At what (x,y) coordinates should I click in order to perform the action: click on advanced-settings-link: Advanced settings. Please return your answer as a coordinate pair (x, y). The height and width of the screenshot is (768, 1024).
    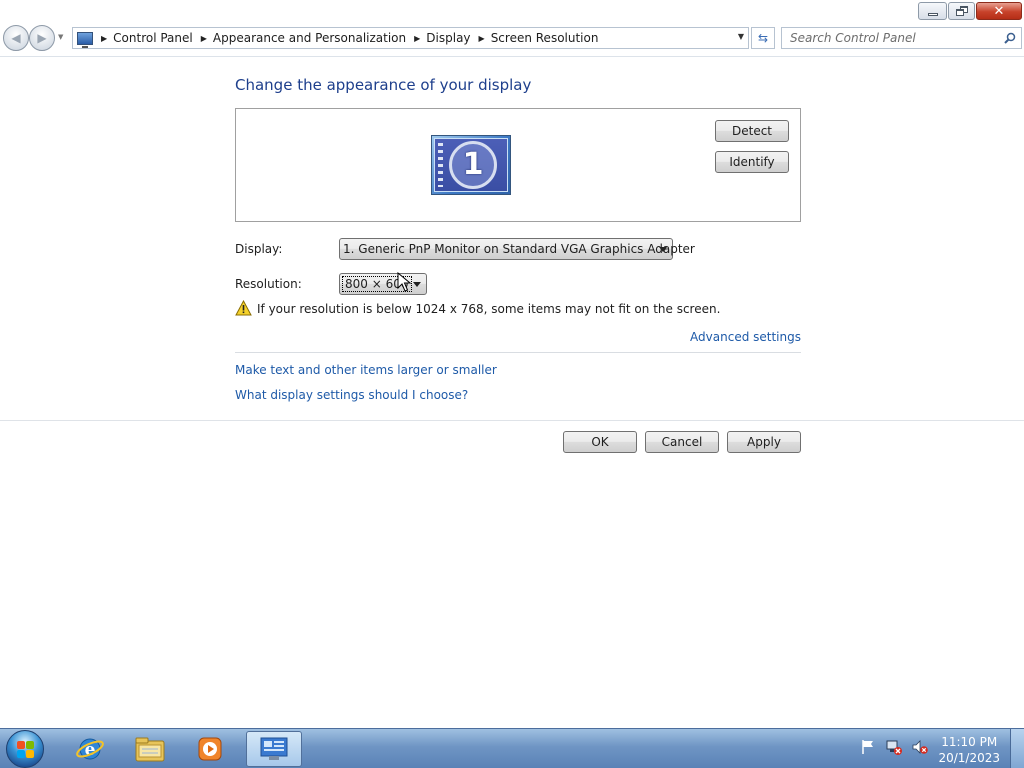
    Looking at the image, I should click on (745, 337).